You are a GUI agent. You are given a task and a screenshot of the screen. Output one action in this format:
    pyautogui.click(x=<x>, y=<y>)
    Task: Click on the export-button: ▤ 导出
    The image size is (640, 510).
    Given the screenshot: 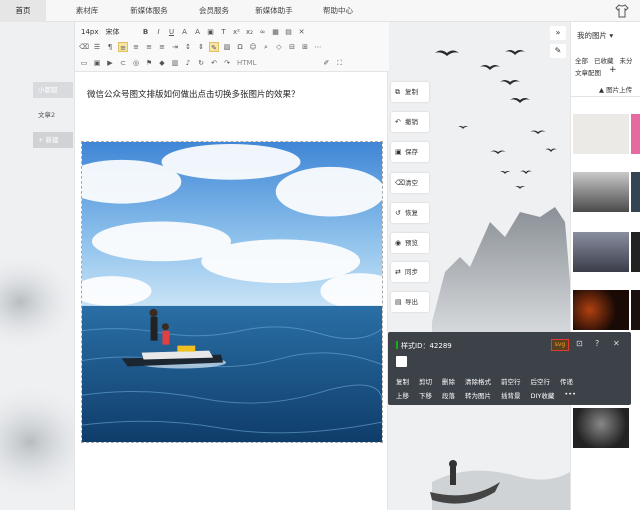 What is the action you would take?
    pyautogui.click(x=410, y=302)
    